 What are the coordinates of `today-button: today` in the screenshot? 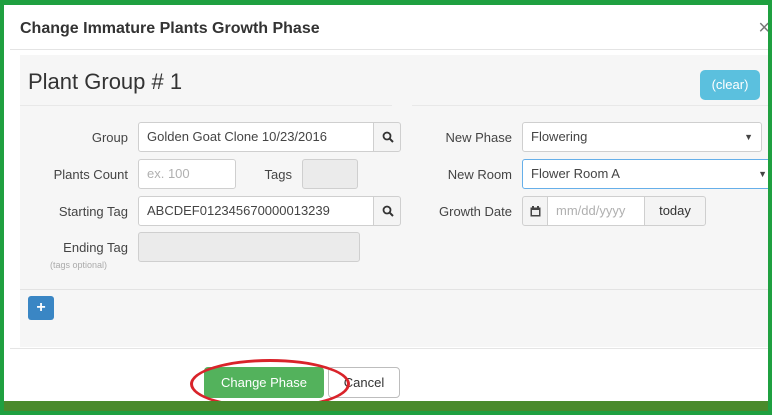 It's located at (675, 211).